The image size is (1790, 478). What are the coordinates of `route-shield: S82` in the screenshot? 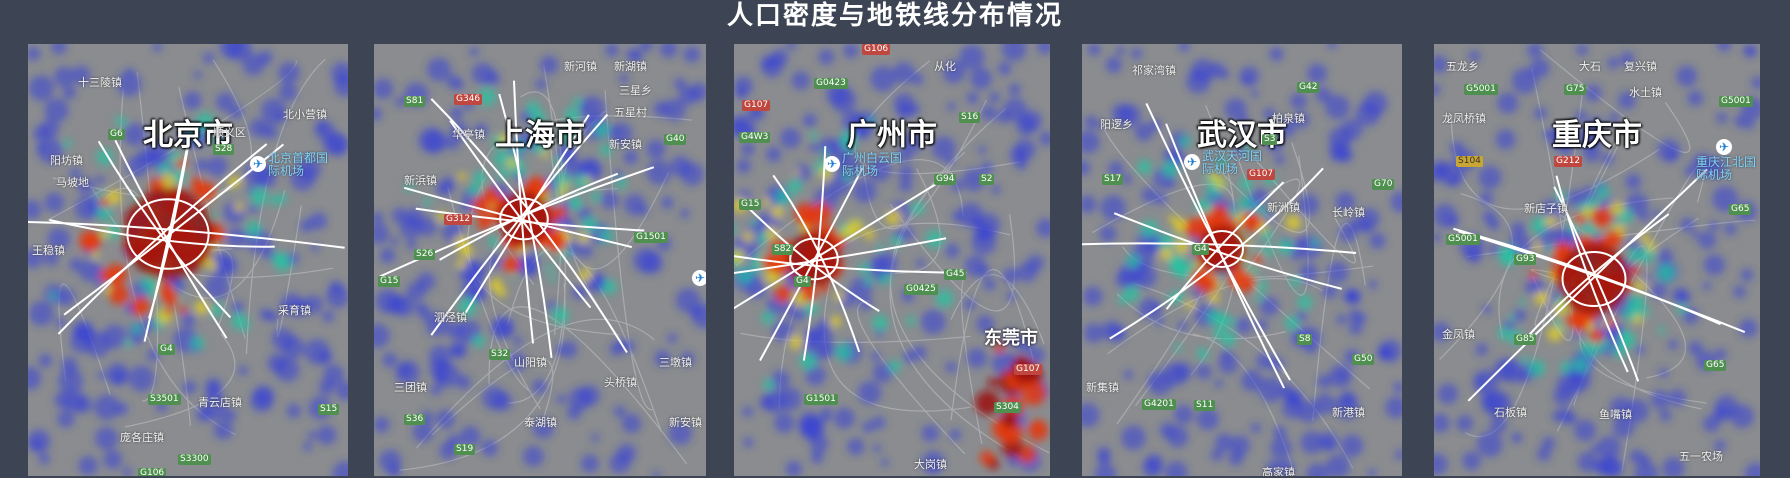 It's located at (783, 249).